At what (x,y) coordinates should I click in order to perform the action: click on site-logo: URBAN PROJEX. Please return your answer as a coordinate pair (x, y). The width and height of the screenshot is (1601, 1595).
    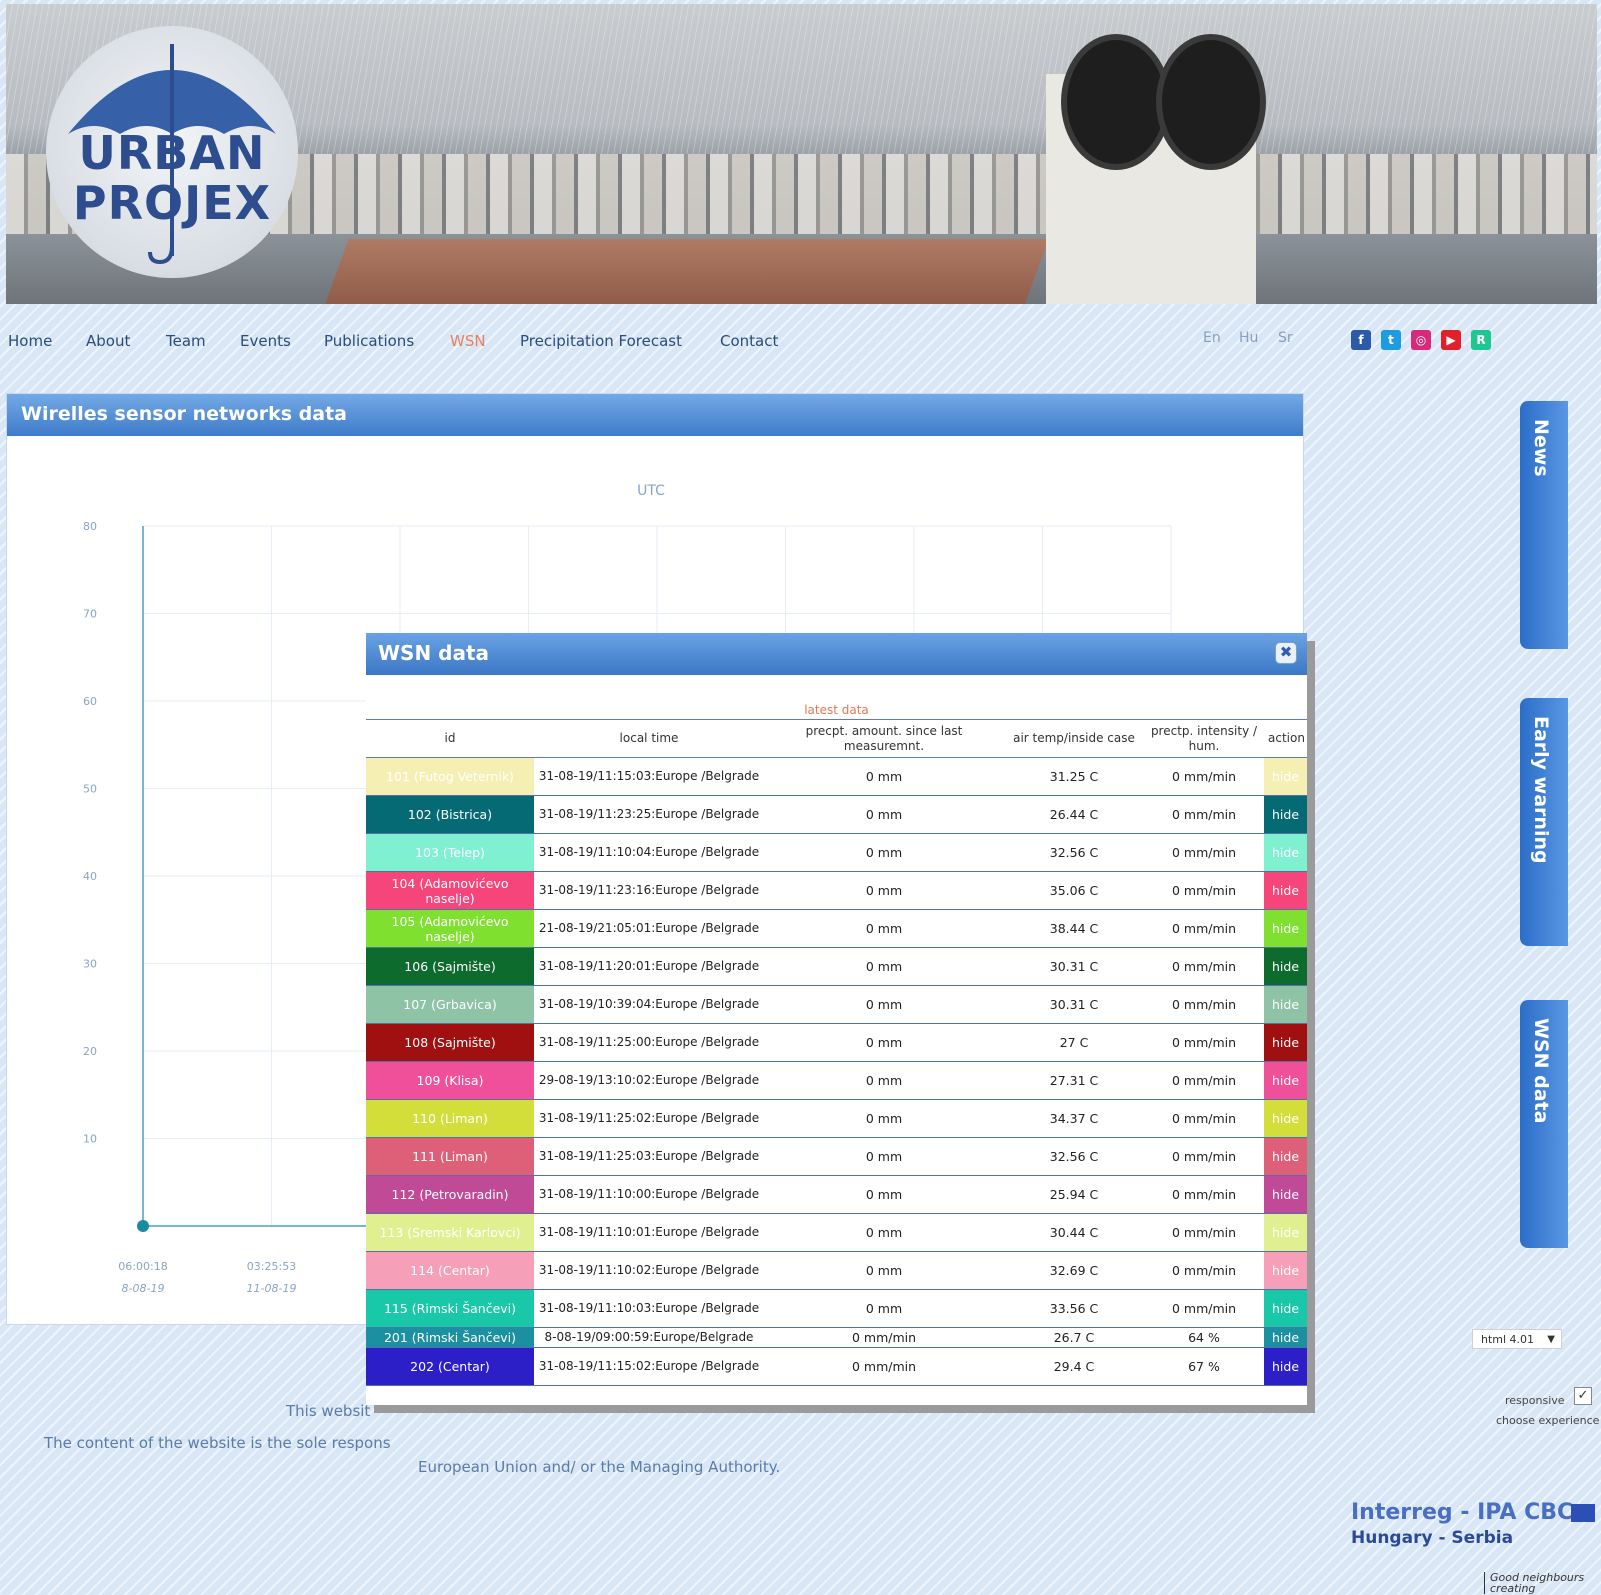
    Looking at the image, I should click on (172, 152).